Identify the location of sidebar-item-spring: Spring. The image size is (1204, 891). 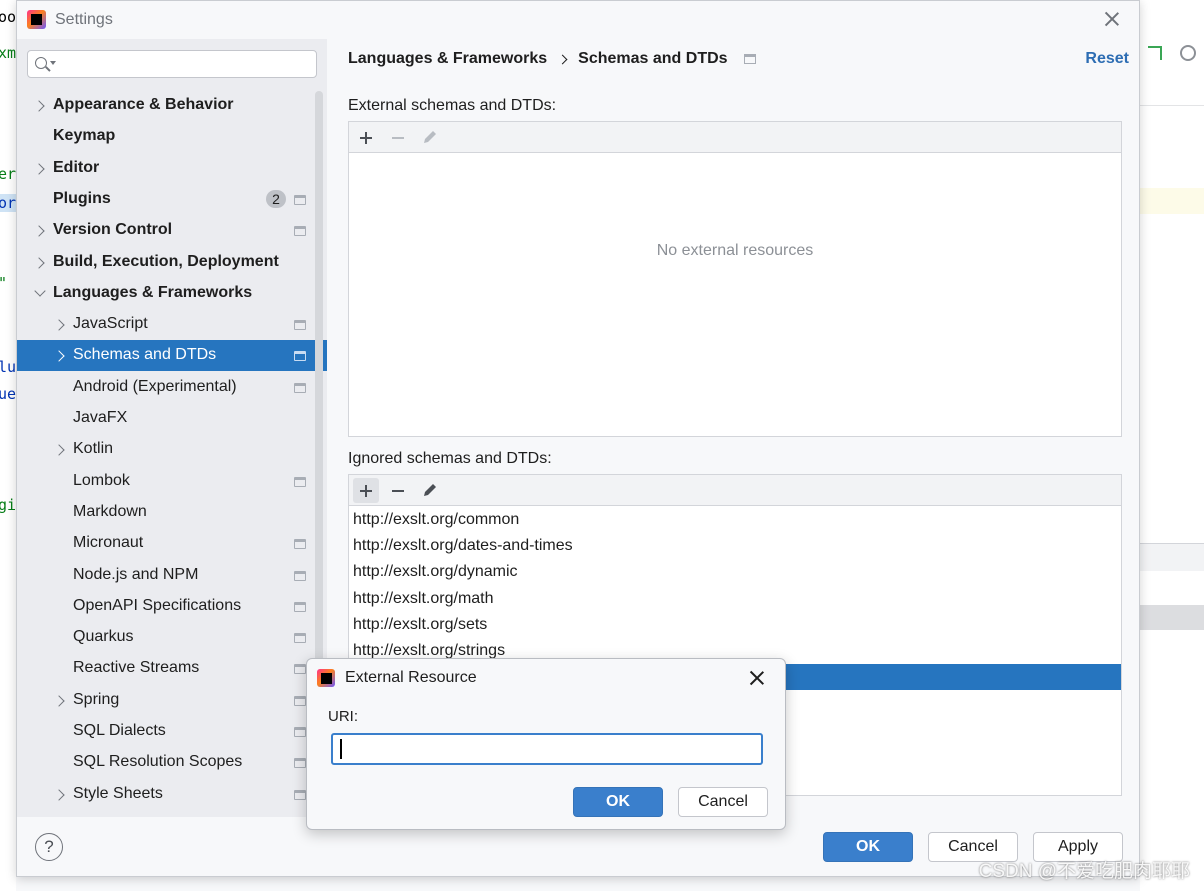
(172, 700).